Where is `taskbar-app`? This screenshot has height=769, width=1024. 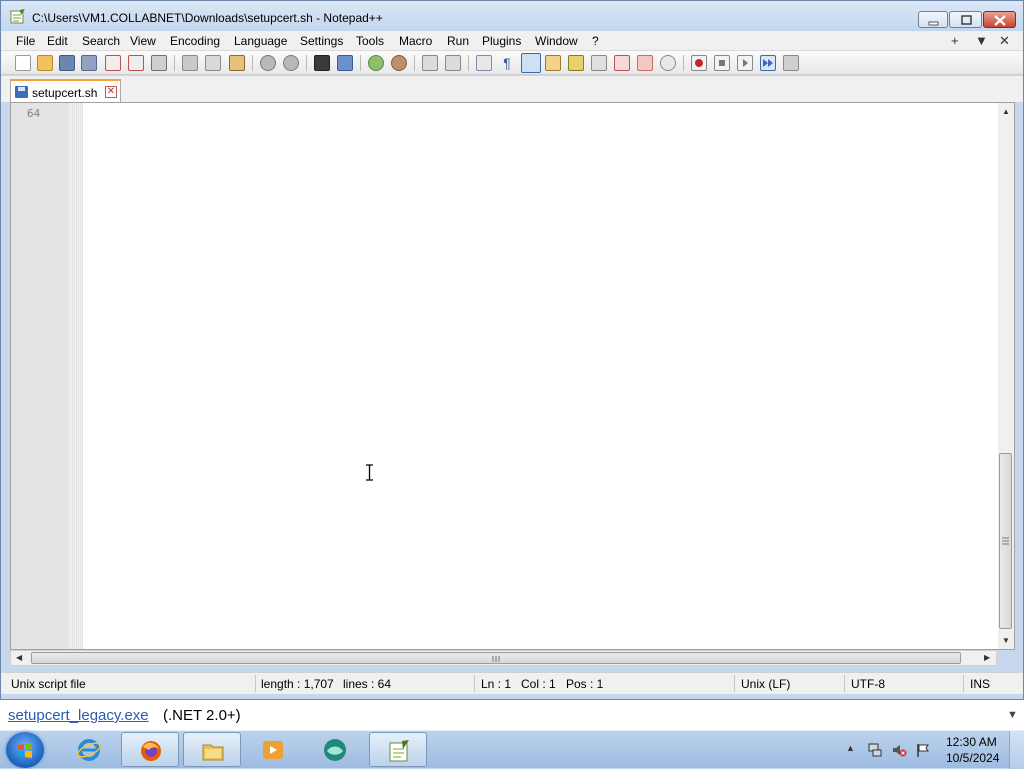 taskbar-app is located at coordinates (335, 749).